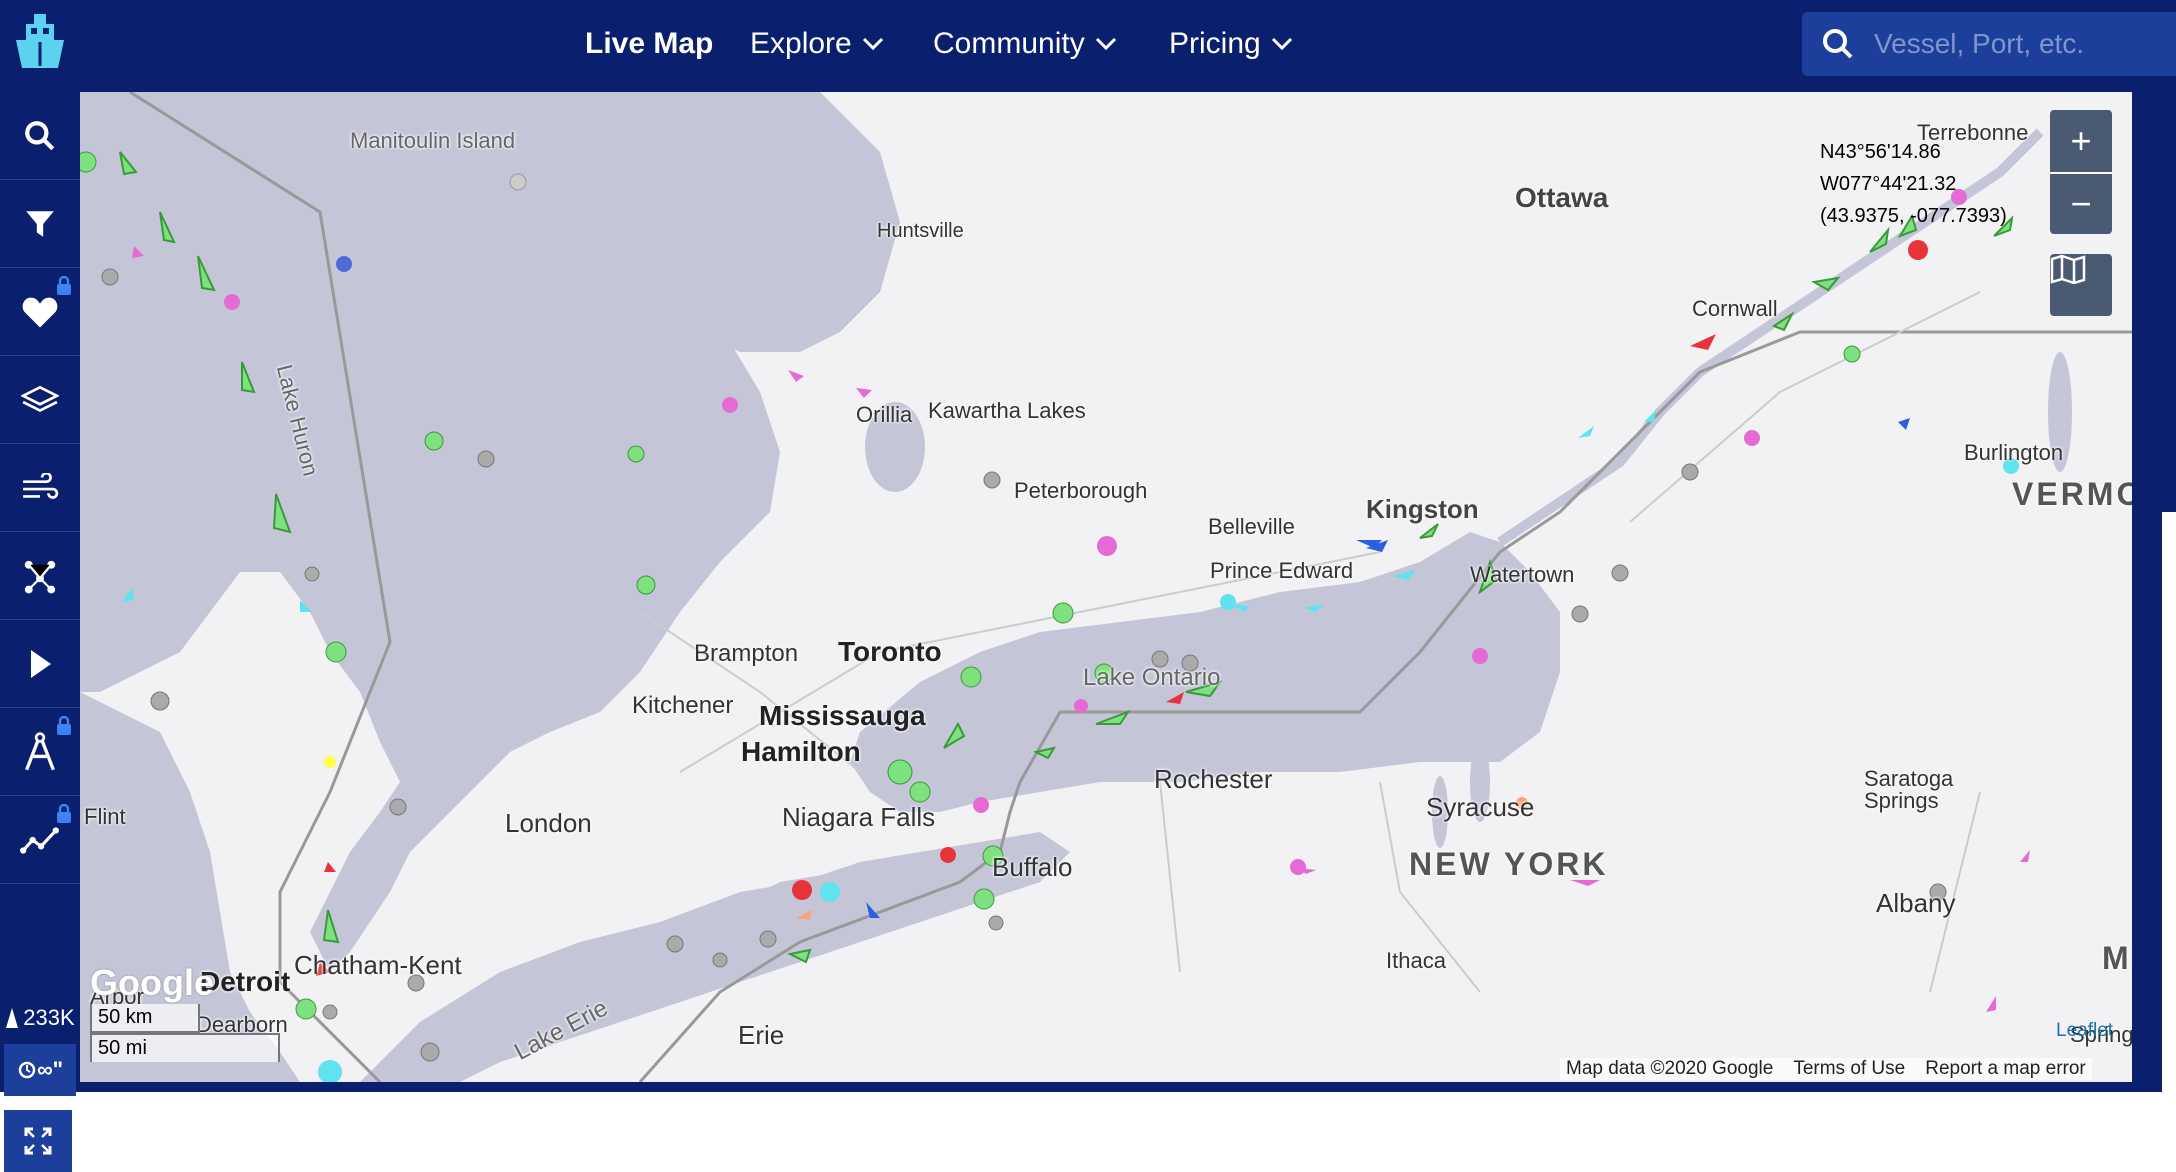 This screenshot has width=2176, height=1172. Describe the element at coordinates (40, 400) in the screenshot. I see `layers-button` at that location.